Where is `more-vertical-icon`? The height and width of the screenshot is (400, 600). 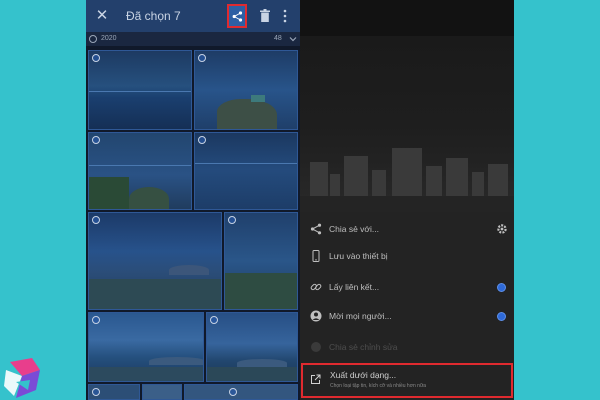 more-vertical-icon is located at coordinates (285, 16).